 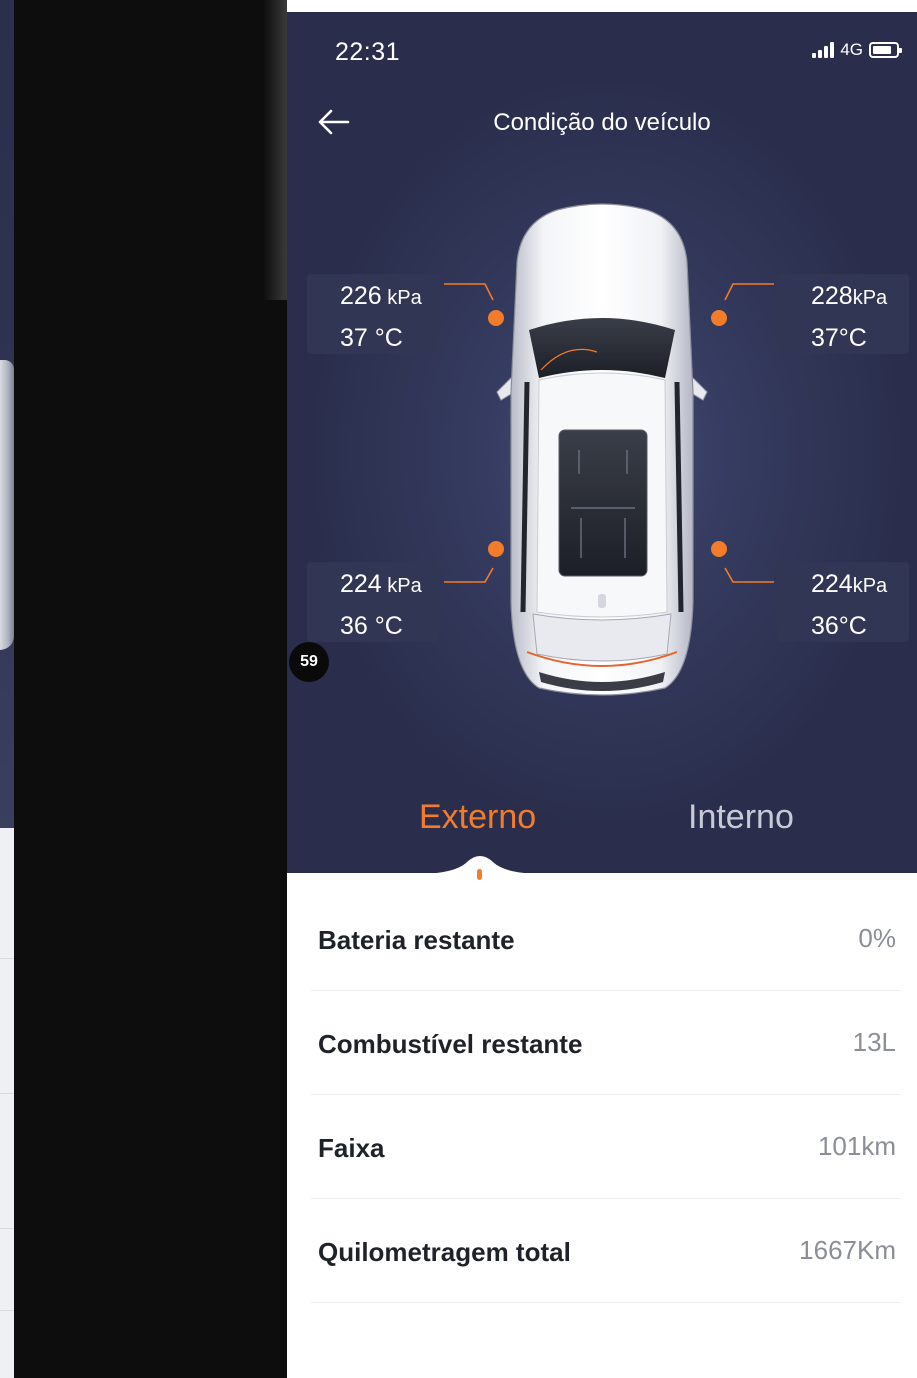 What do you see at coordinates (870, 586) in the screenshot?
I see `rear-right-pressure-unit: kPa` at bounding box center [870, 586].